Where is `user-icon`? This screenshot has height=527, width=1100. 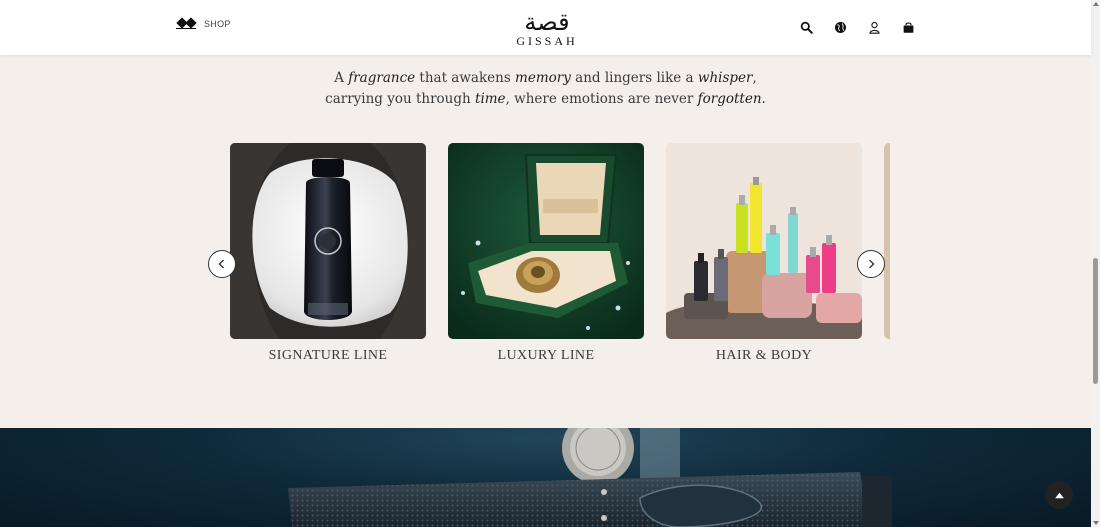 user-icon is located at coordinates (874, 27).